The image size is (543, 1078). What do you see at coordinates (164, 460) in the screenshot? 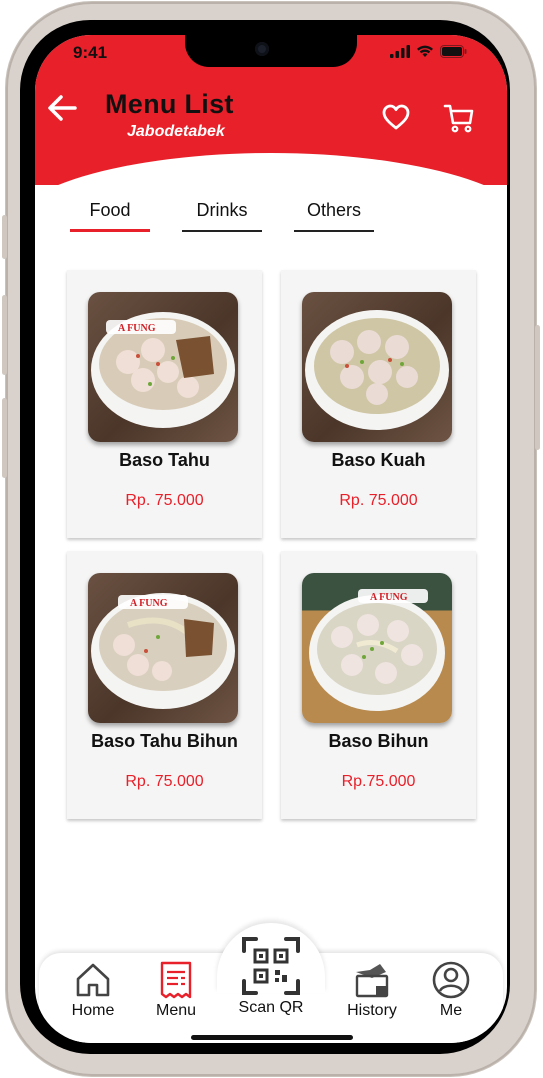
I see `product-name: Baso Tahu` at bounding box center [164, 460].